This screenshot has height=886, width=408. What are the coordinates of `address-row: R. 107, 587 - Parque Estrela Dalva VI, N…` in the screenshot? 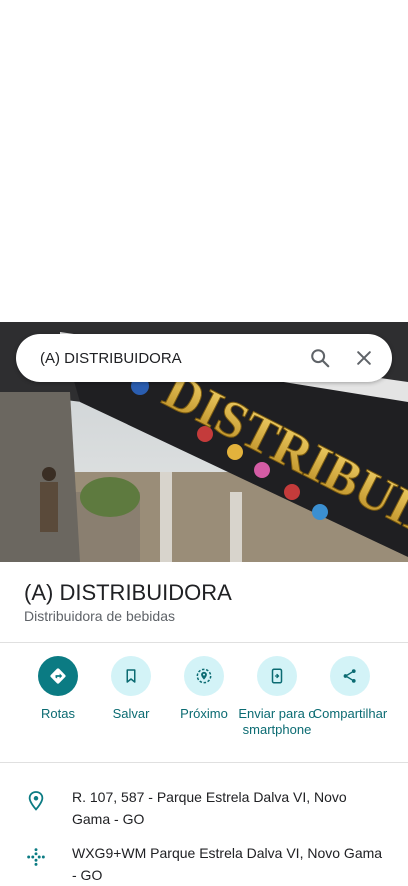 It's located at (204, 808).